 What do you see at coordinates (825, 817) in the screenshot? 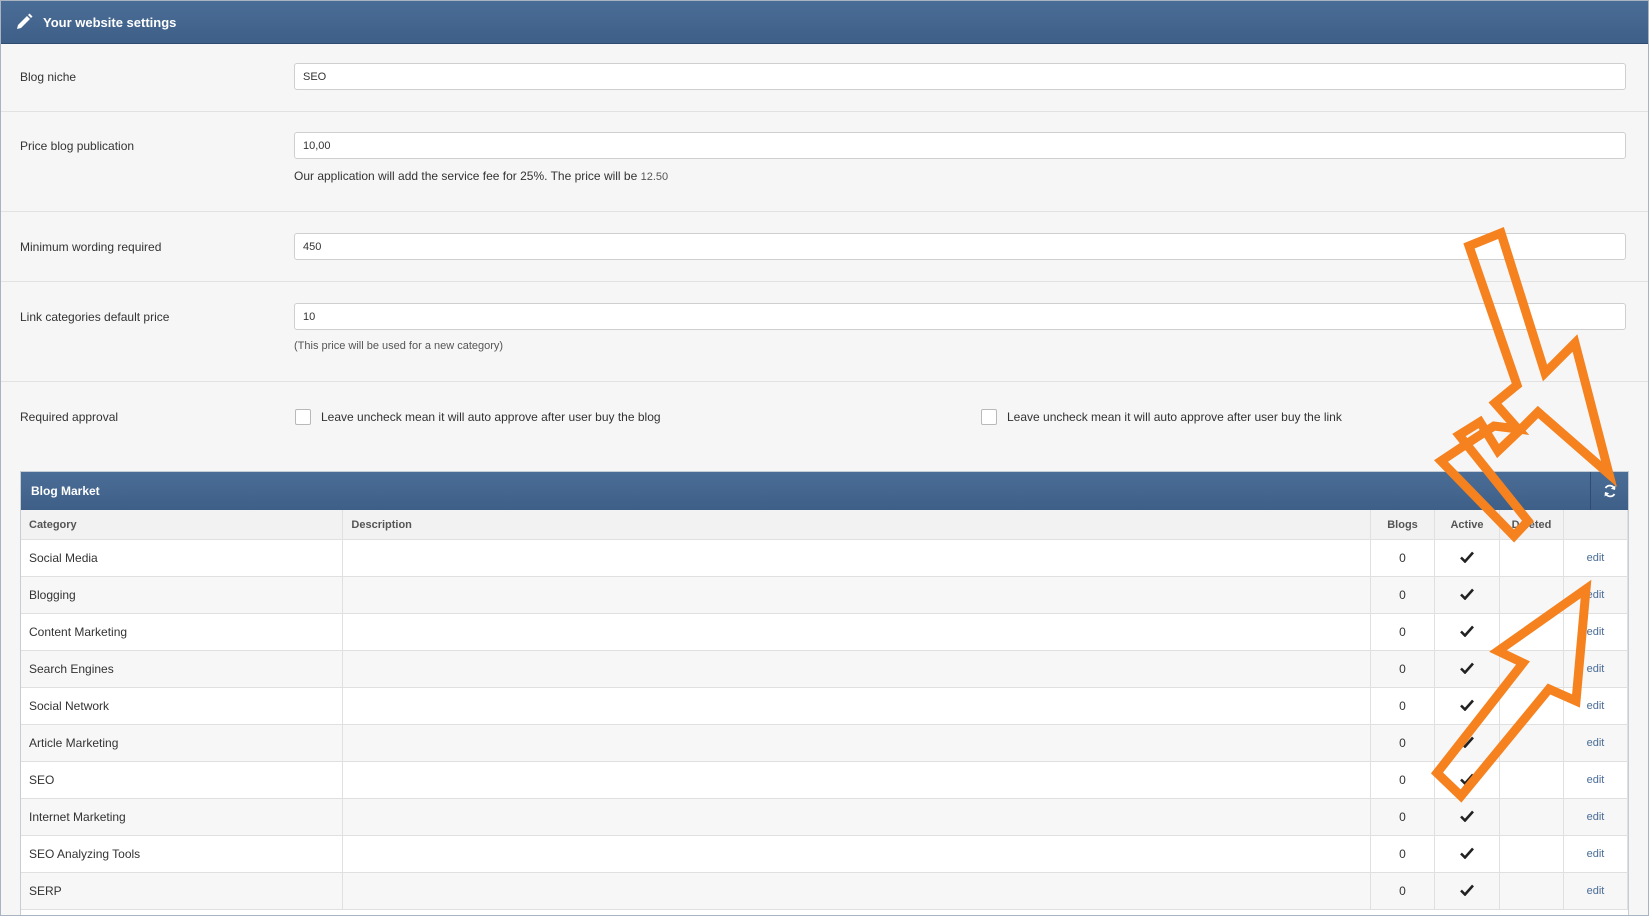
I see `table-row: Internet Marketing 0 edit` at bounding box center [825, 817].